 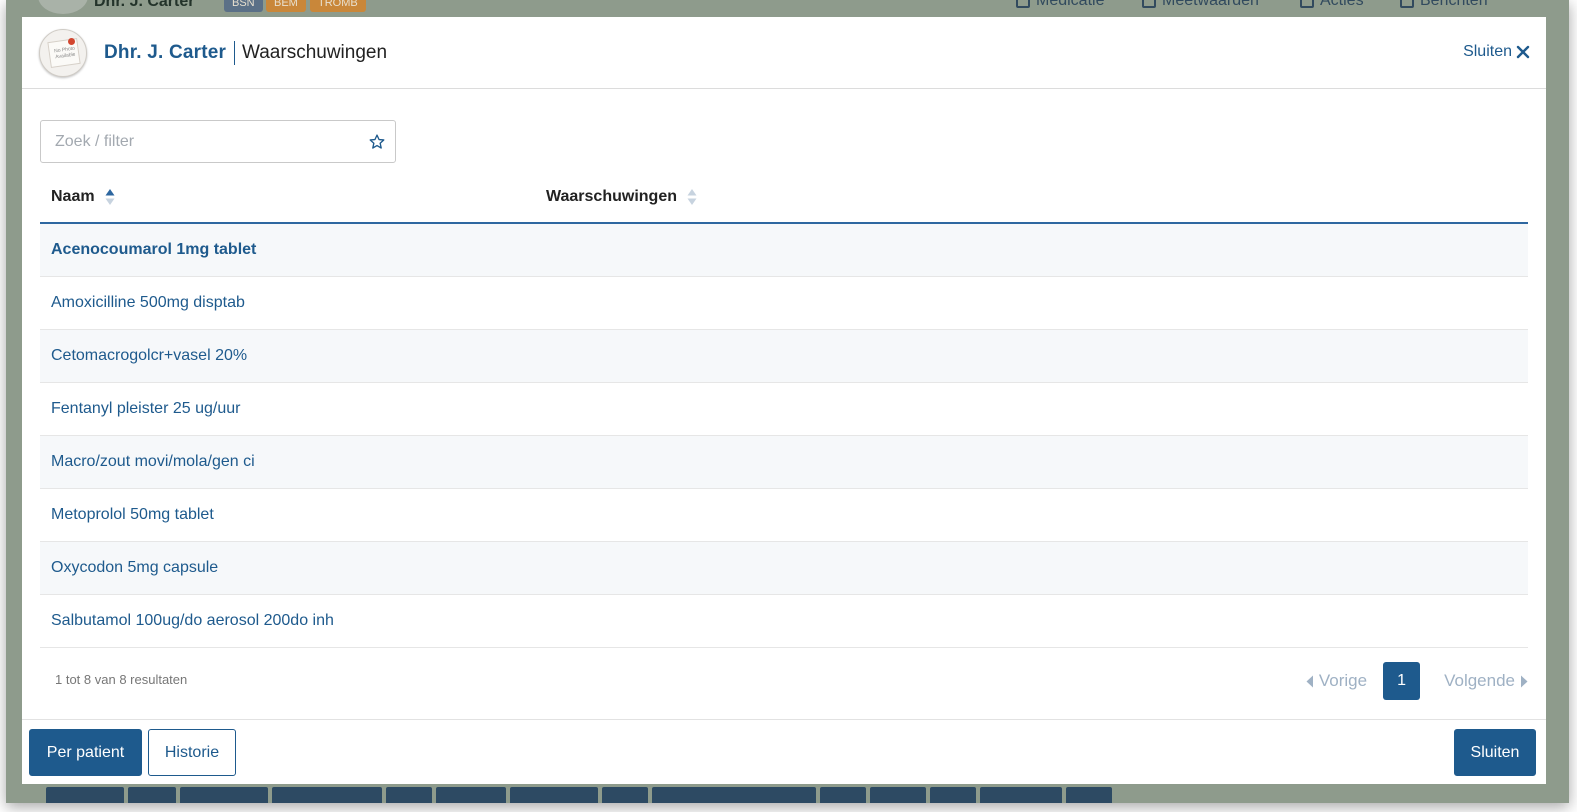 What do you see at coordinates (165, 53) in the screenshot?
I see `patient-name: Dhr. J. Carter` at bounding box center [165, 53].